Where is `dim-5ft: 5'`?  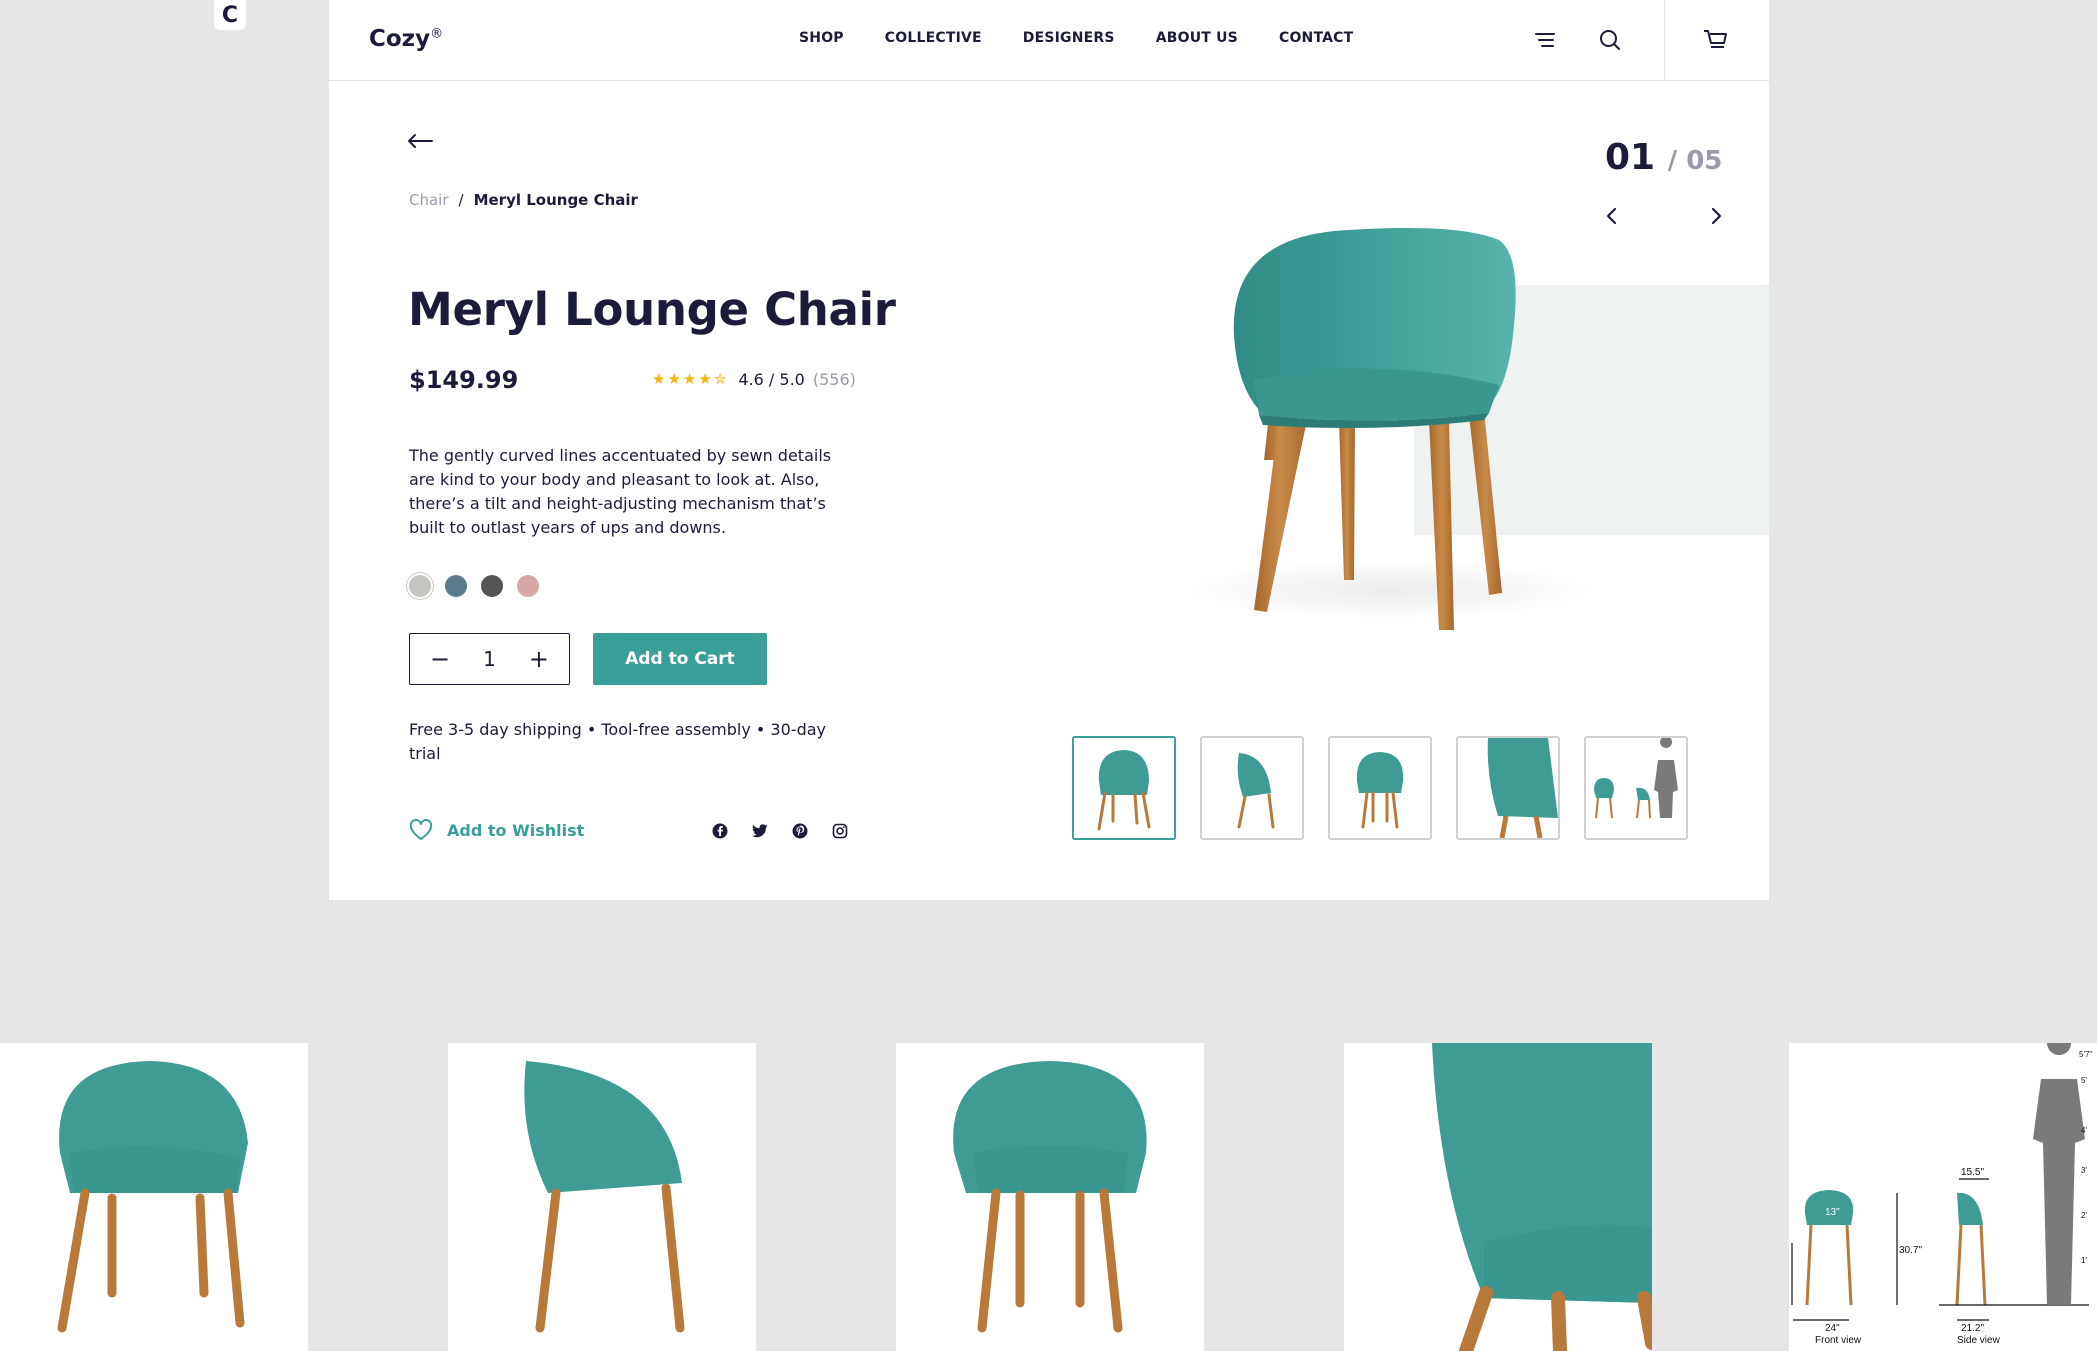
dim-5ft: 5' is located at coordinates (2084, 1080).